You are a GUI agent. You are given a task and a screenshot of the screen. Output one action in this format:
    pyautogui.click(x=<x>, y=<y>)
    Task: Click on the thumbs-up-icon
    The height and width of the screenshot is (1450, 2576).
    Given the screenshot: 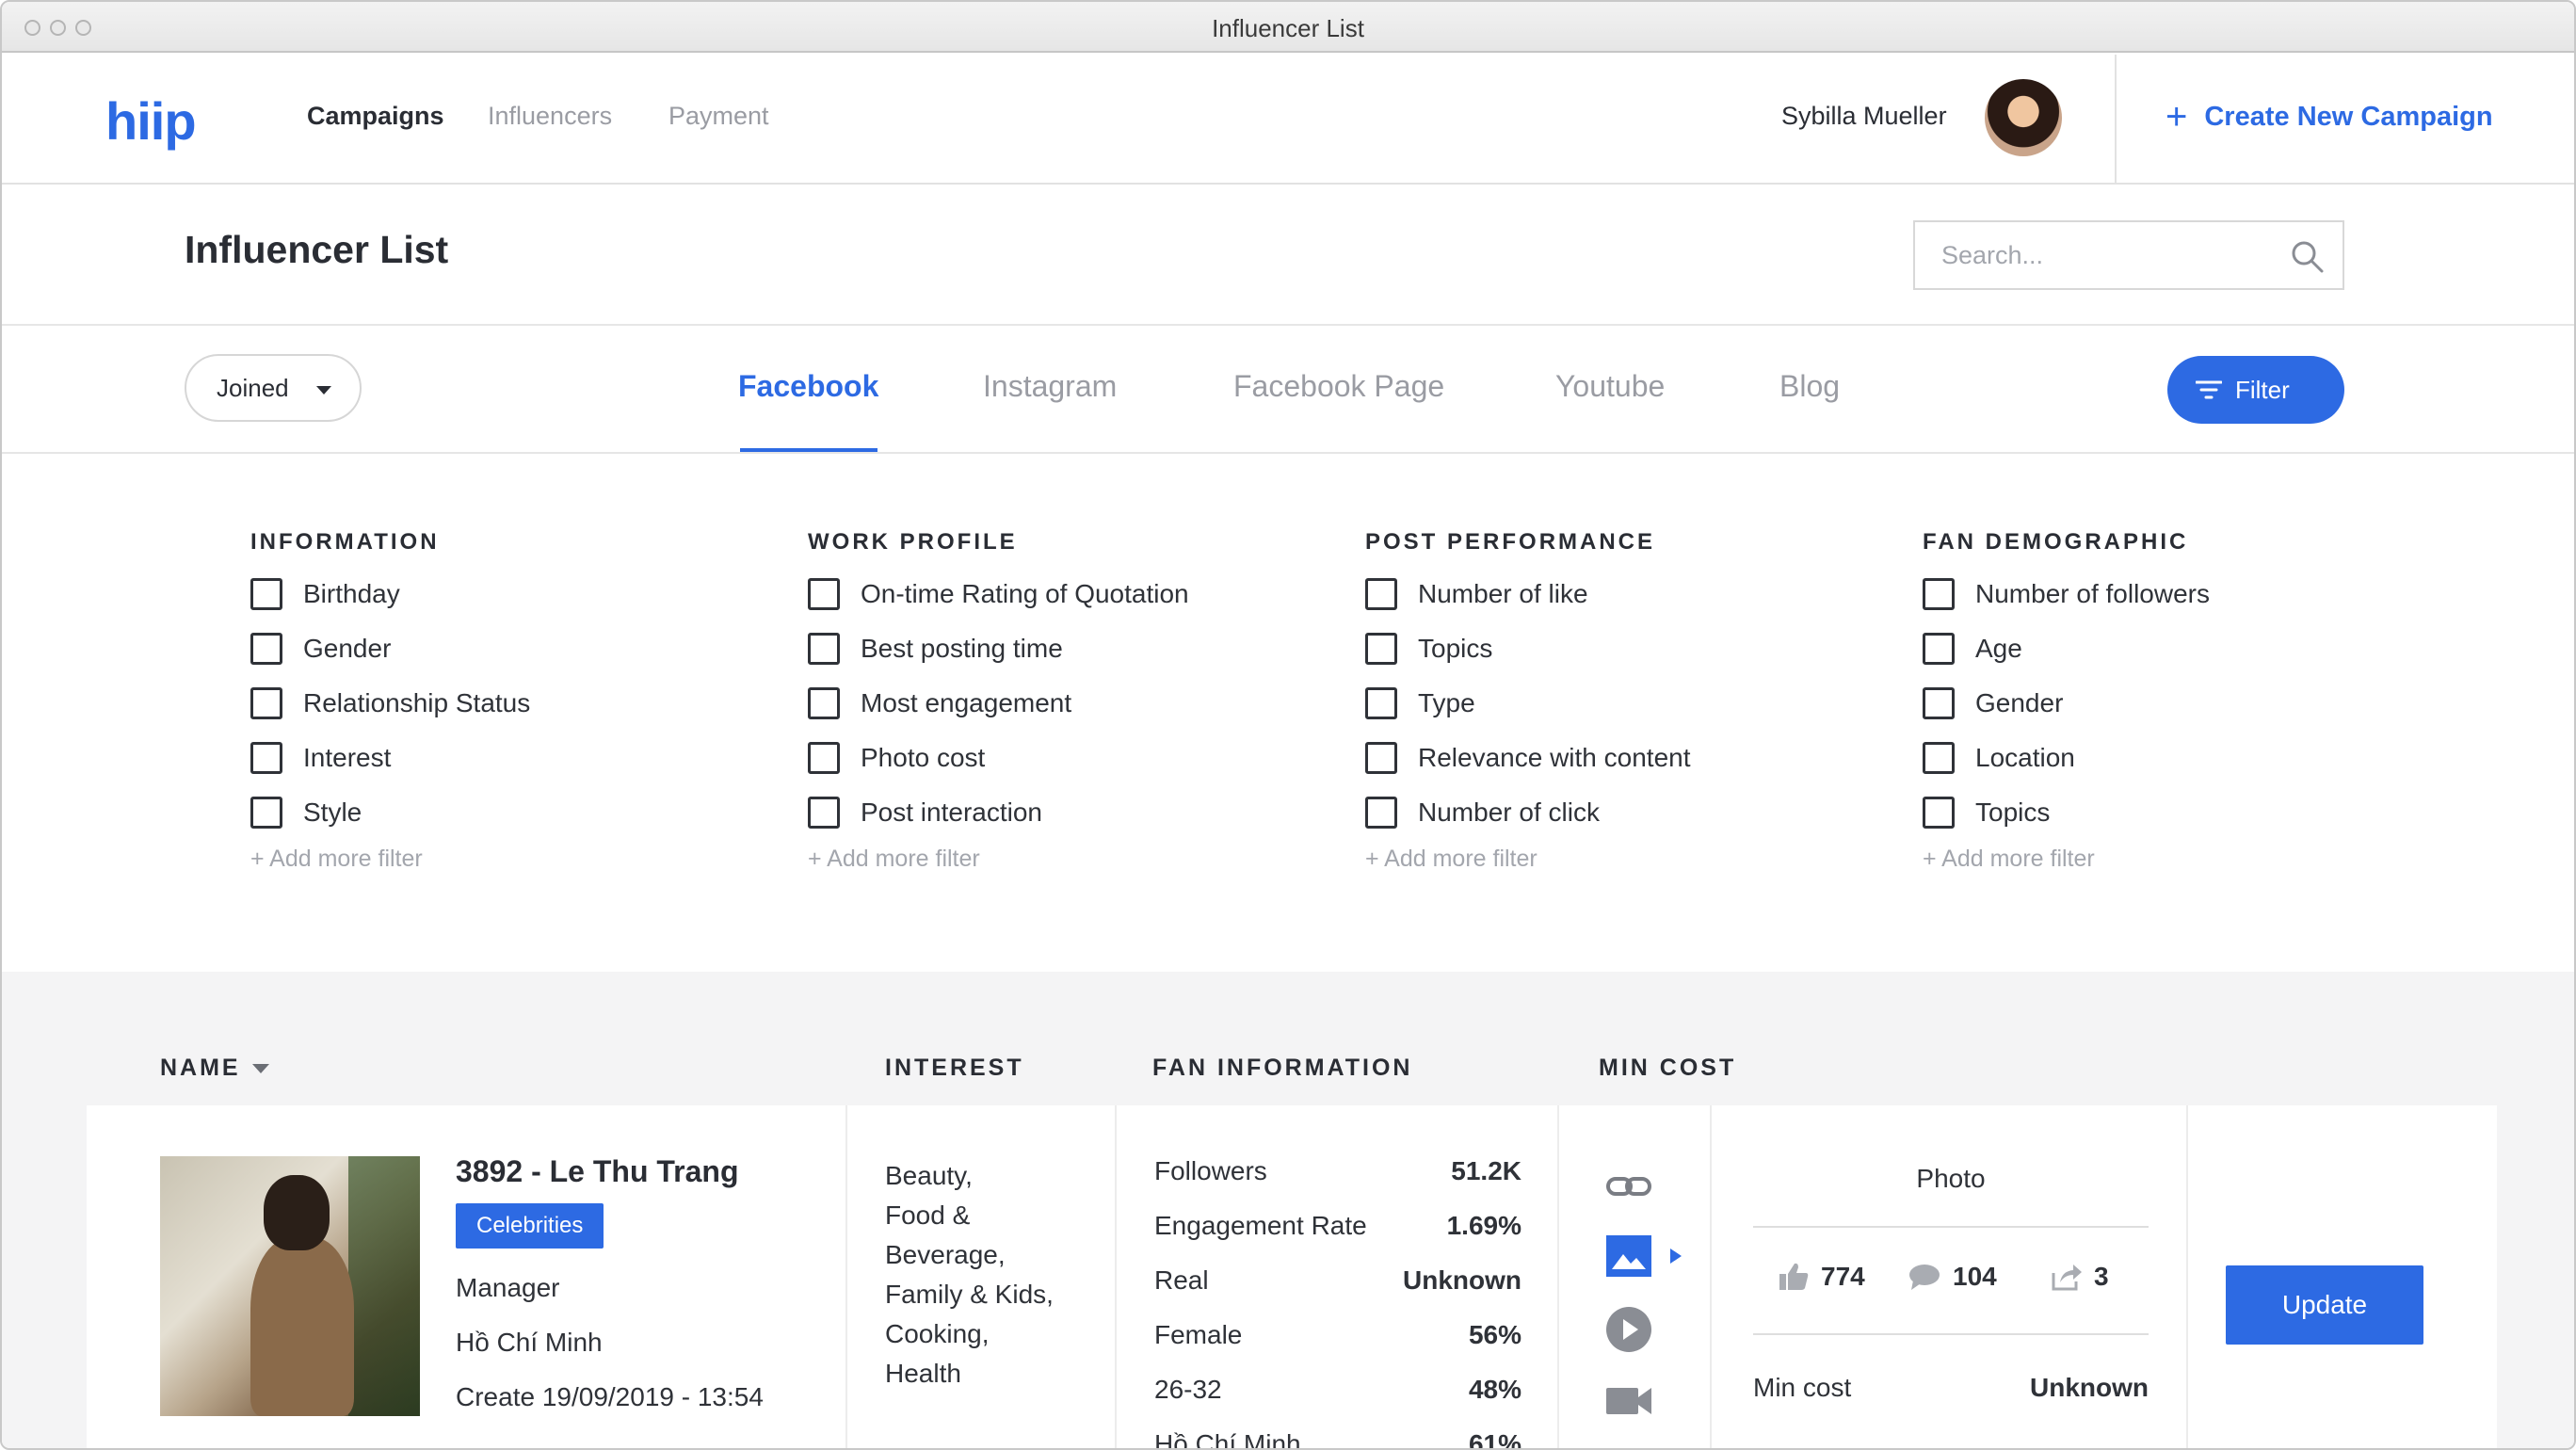 What is the action you would take?
    pyautogui.click(x=1794, y=1276)
    